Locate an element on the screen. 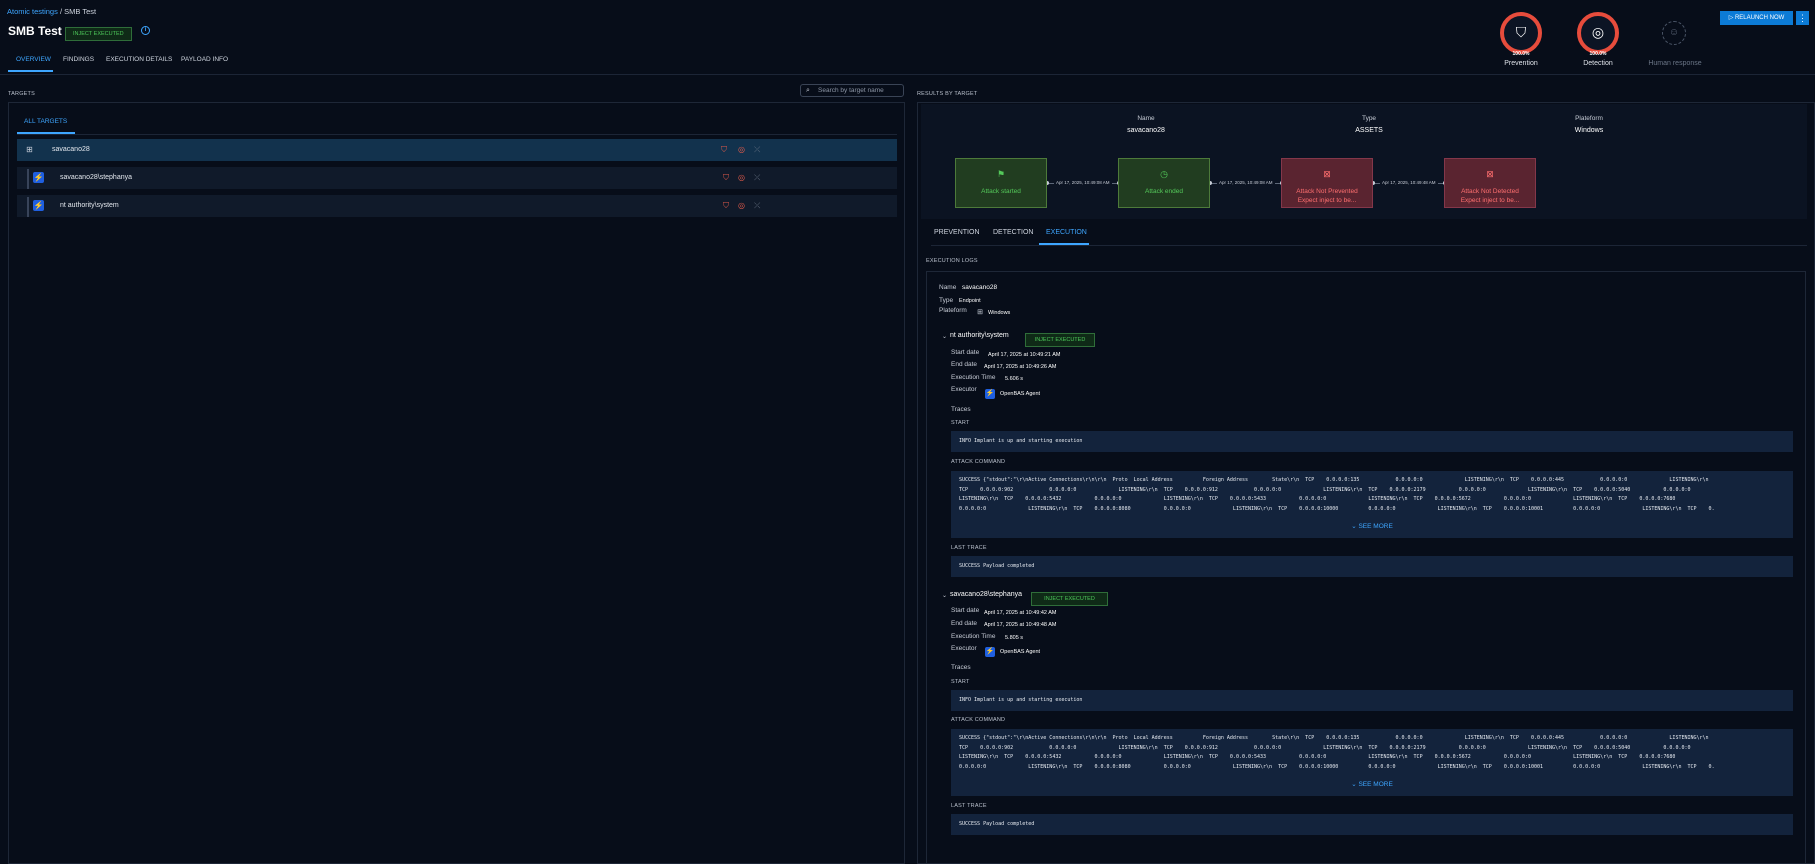 This screenshot has height=864, width=1815. tab-all-targets: ALL TARGETS is located at coordinates (45, 121).